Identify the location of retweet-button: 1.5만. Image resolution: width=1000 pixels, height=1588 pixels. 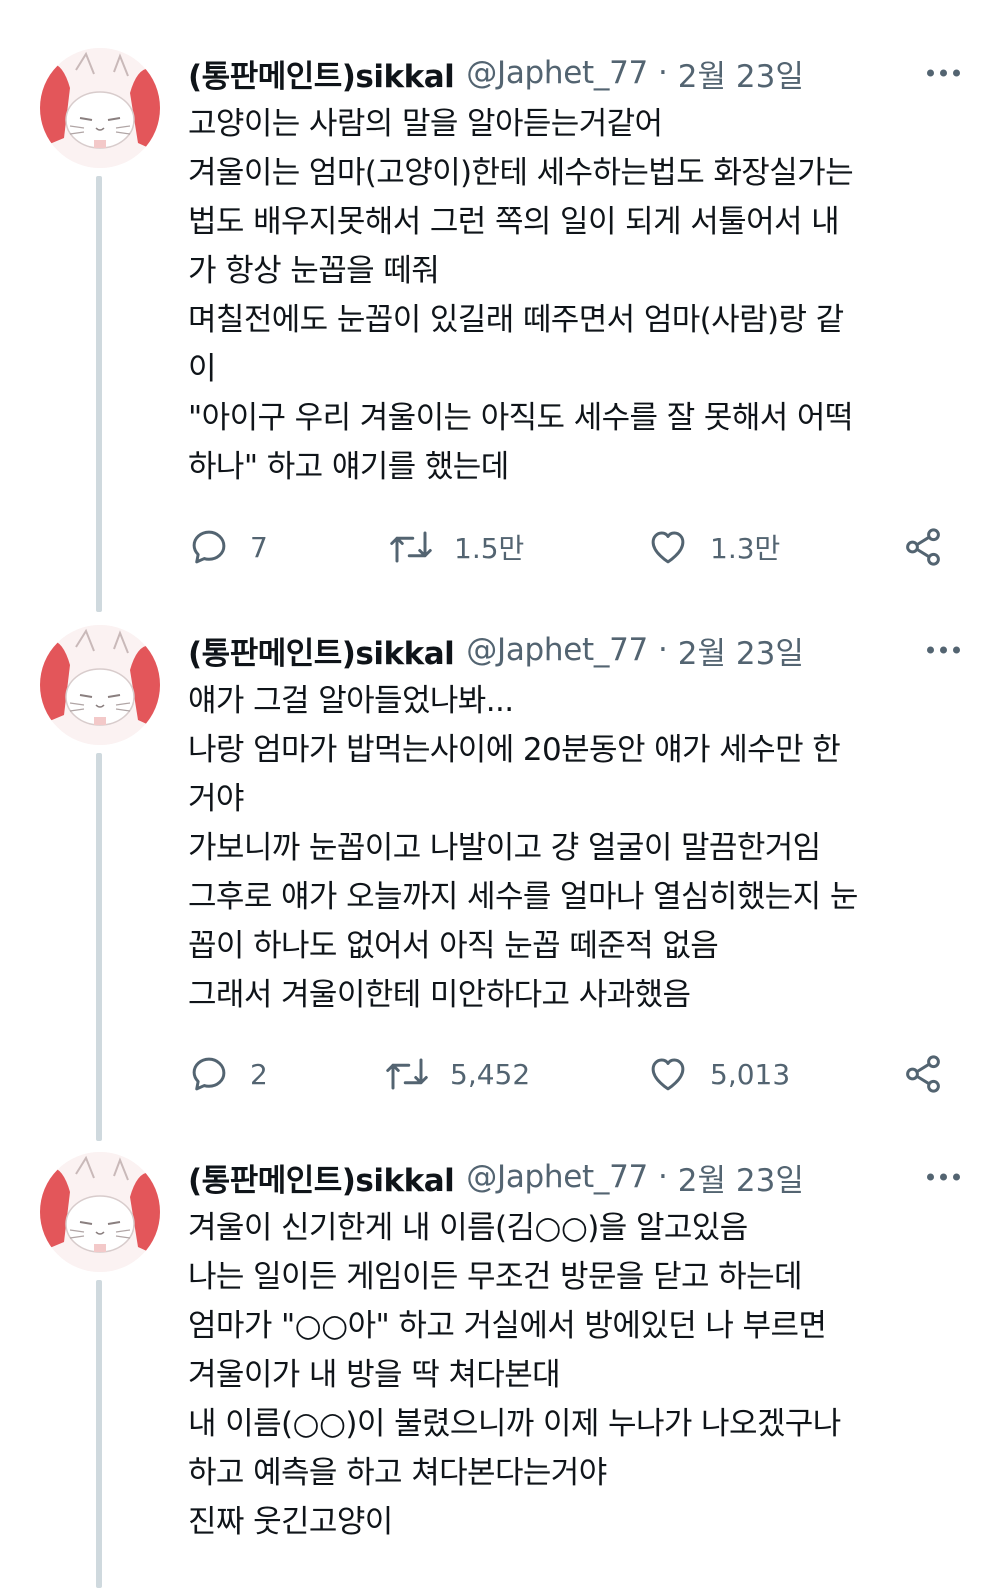
(456, 547).